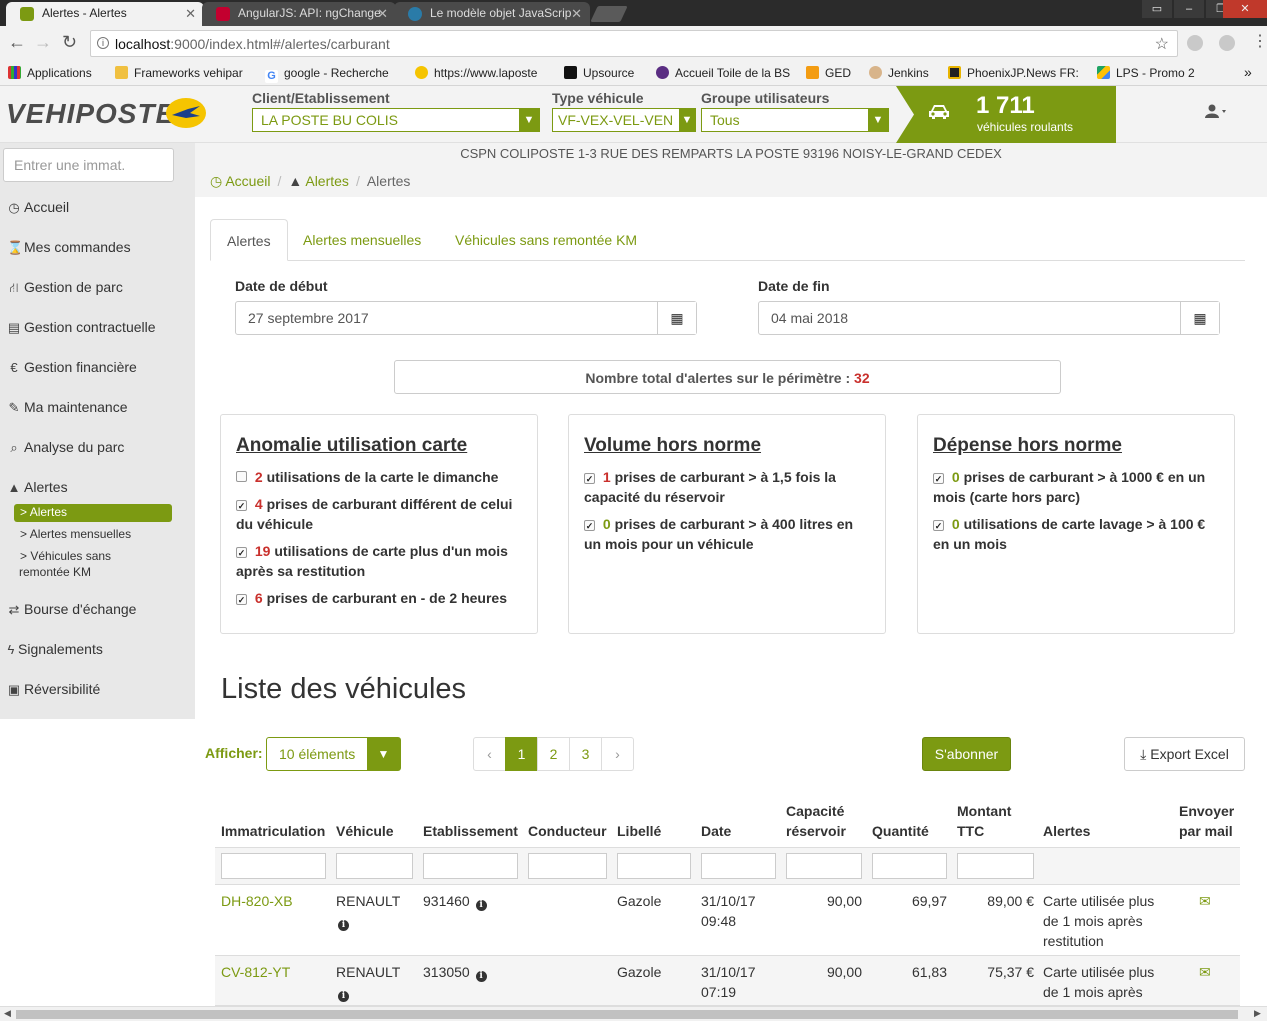 This screenshot has height=1021, width=1267. What do you see at coordinates (1162, 44) in the screenshot?
I see `bookmark-star-icon: ☆` at bounding box center [1162, 44].